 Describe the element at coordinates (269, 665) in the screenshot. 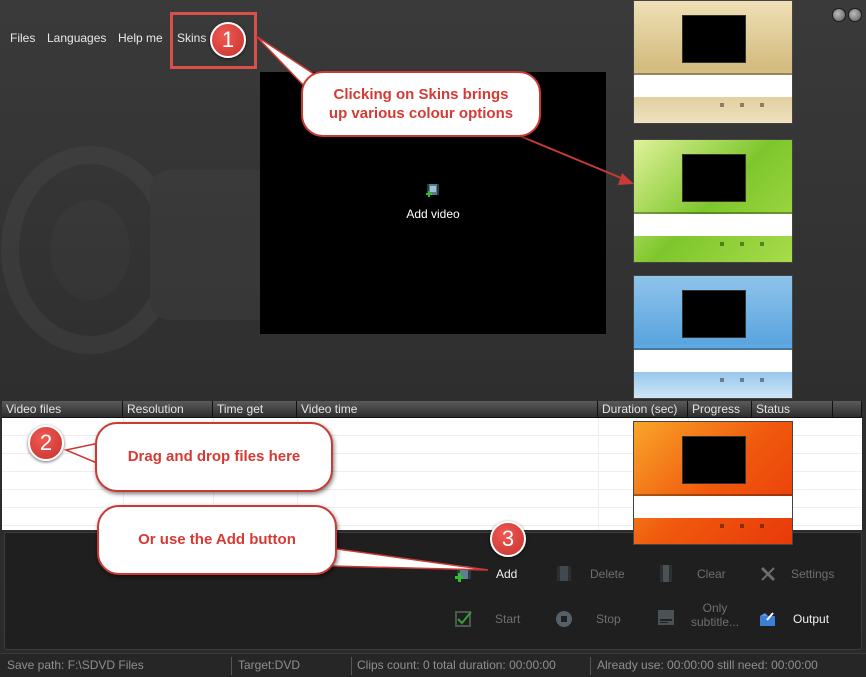

I see `target-status: Target:DVD` at that location.